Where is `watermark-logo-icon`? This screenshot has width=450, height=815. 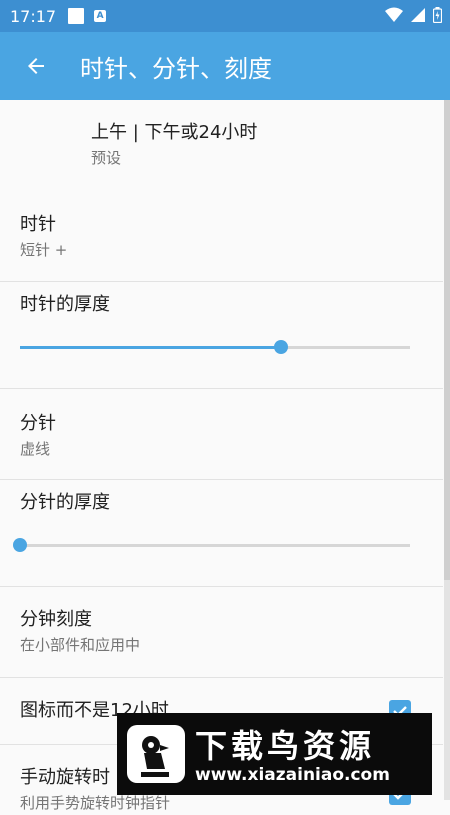 watermark-logo-icon is located at coordinates (156, 754).